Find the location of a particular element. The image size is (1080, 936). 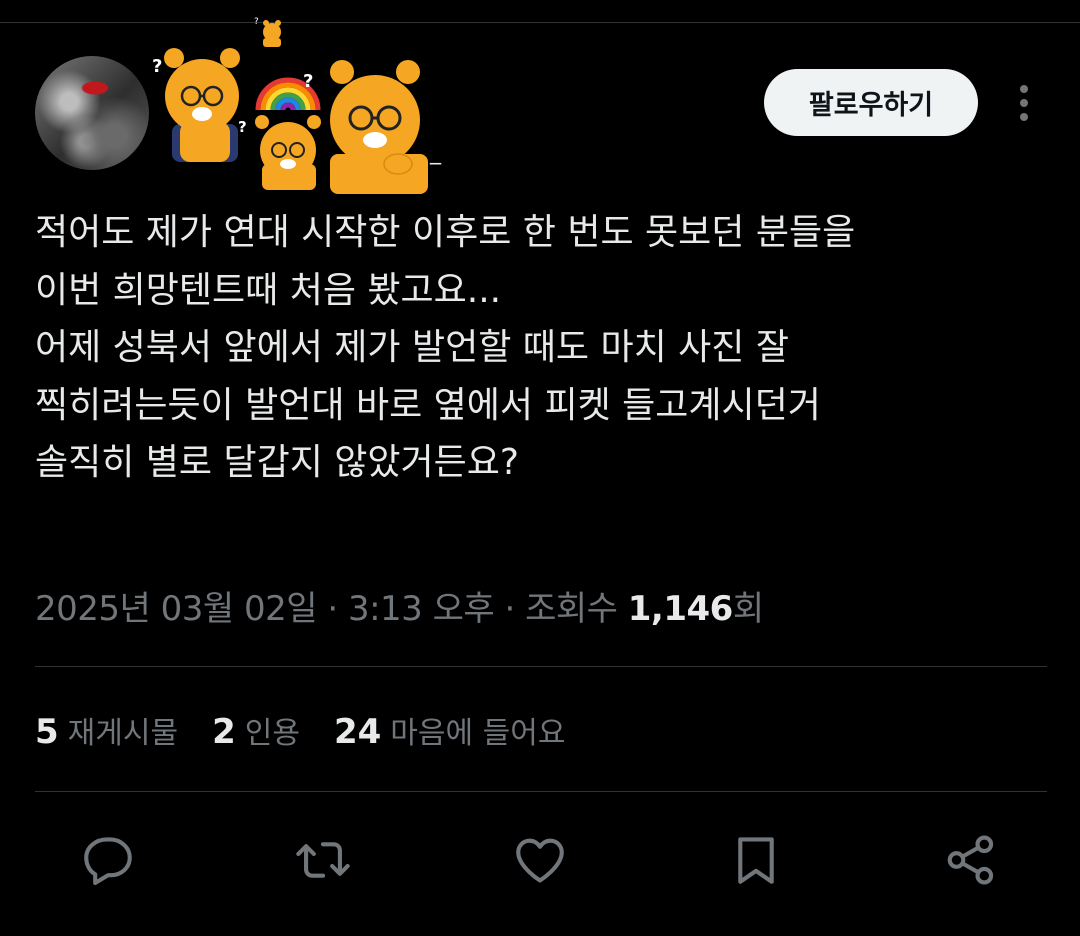

tweet-metadata: 2025년 03월 02일 · 3:13 오후 · 조회수 1,146회 is located at coordinates (399, 605).